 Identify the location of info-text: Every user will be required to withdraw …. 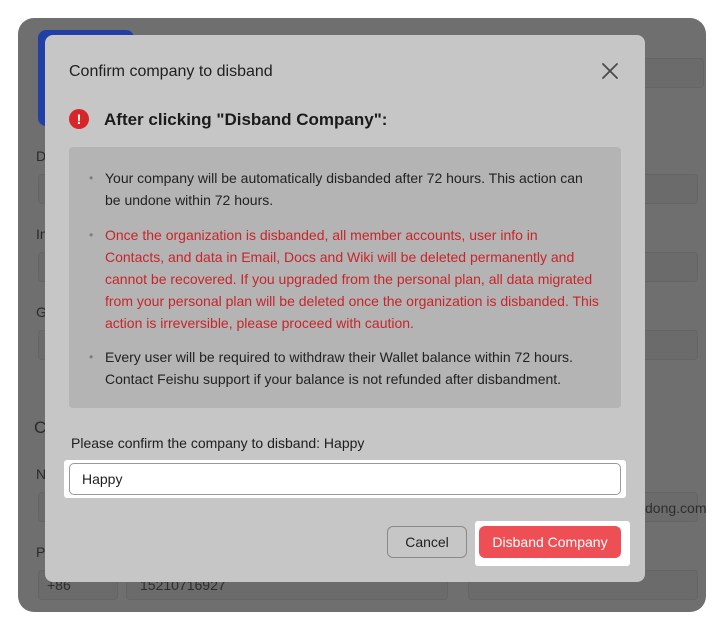
(339, 368).